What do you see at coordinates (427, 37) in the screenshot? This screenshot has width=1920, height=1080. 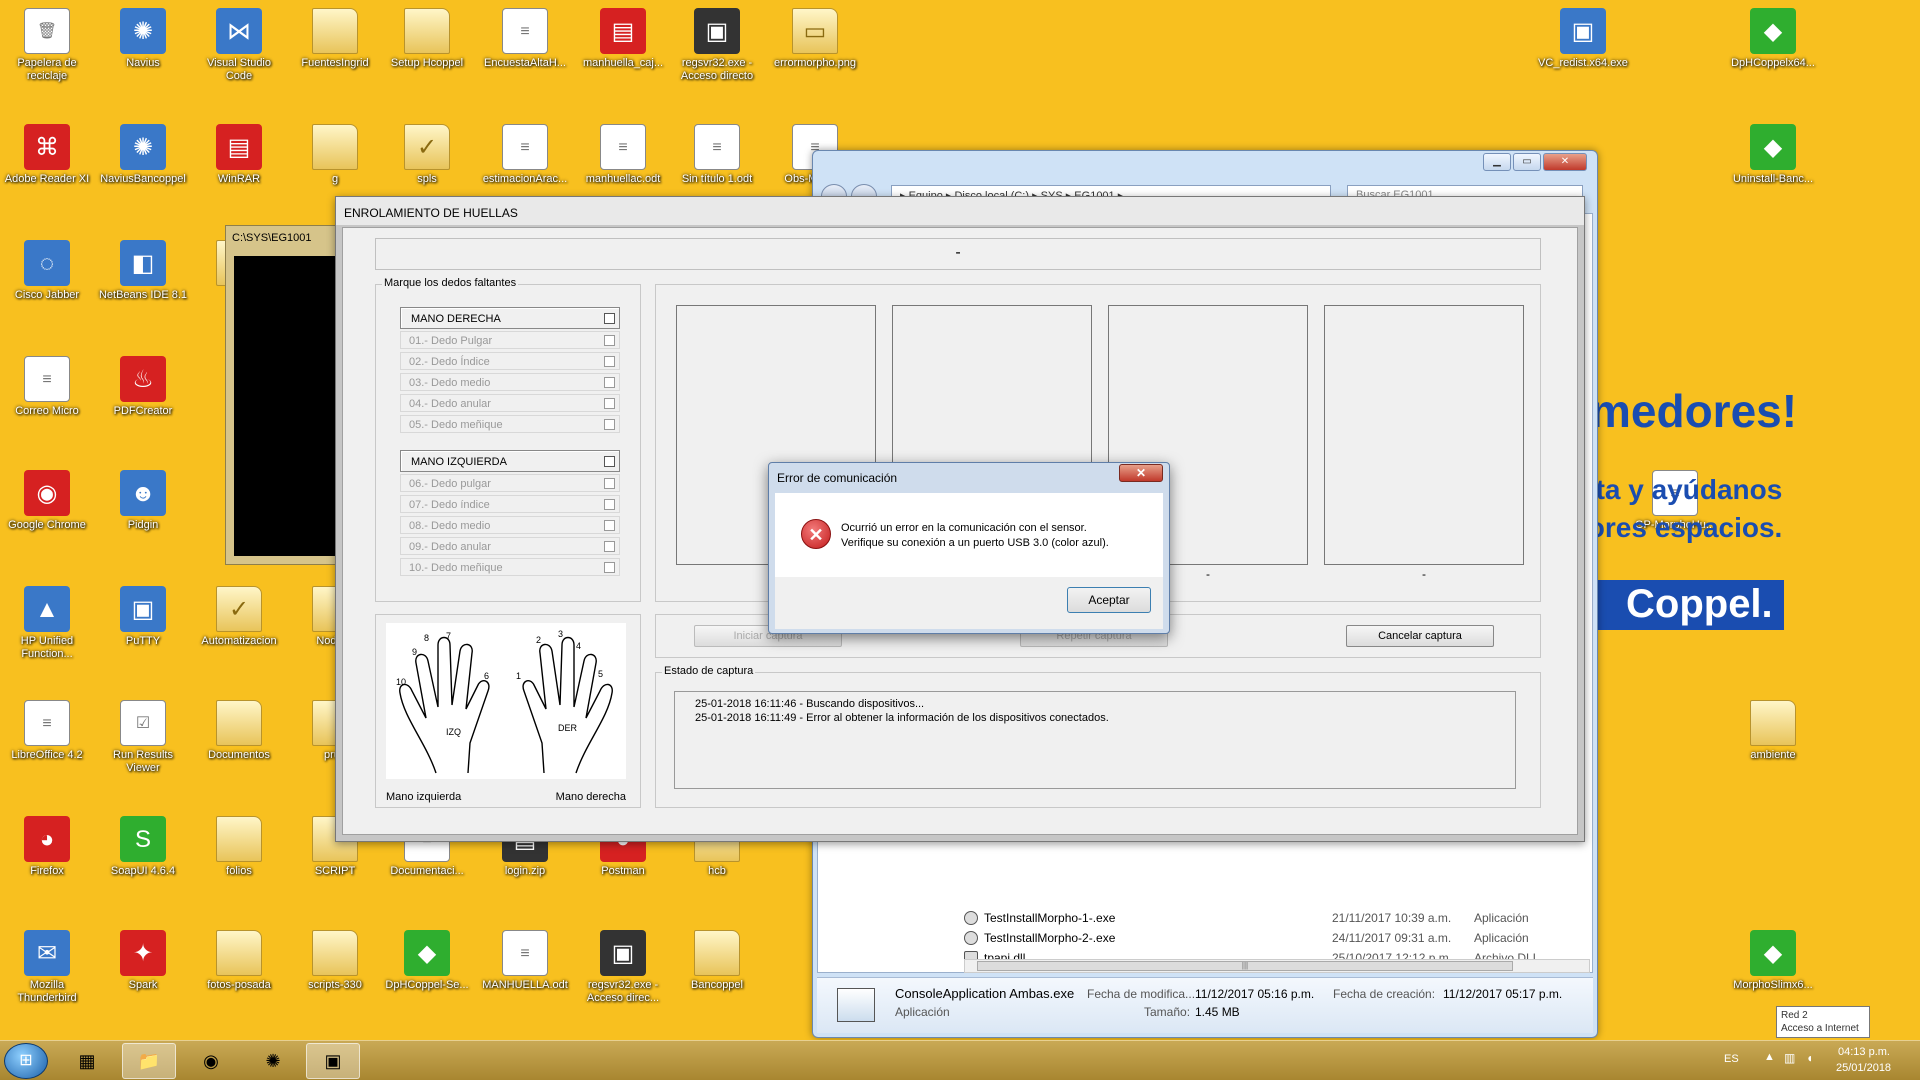 I see `desktop-icon: Setup Hcoppel` at bounding box center [427, 37].